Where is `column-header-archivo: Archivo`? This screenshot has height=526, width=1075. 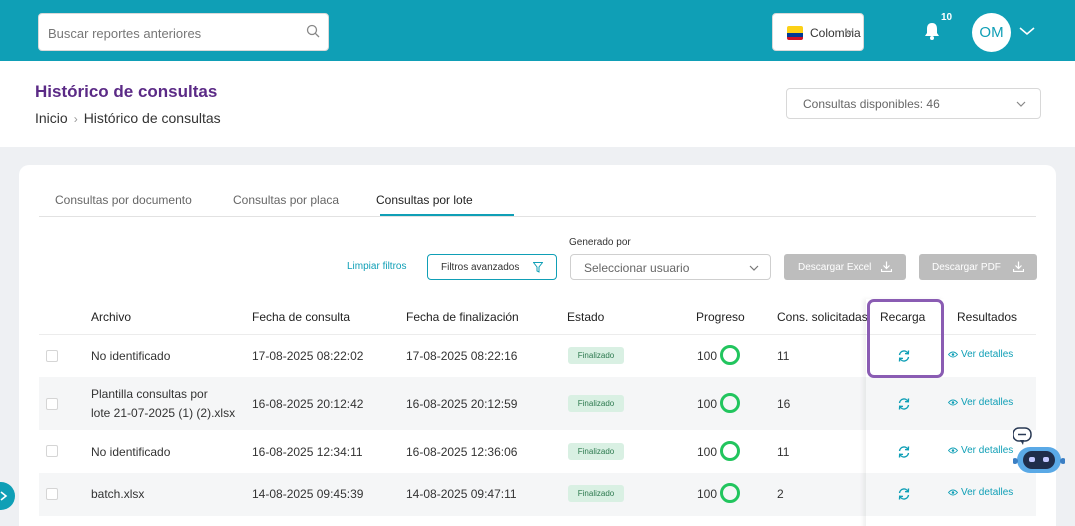 column-header-archivo: Archivo is located at coordinates (111, 317).